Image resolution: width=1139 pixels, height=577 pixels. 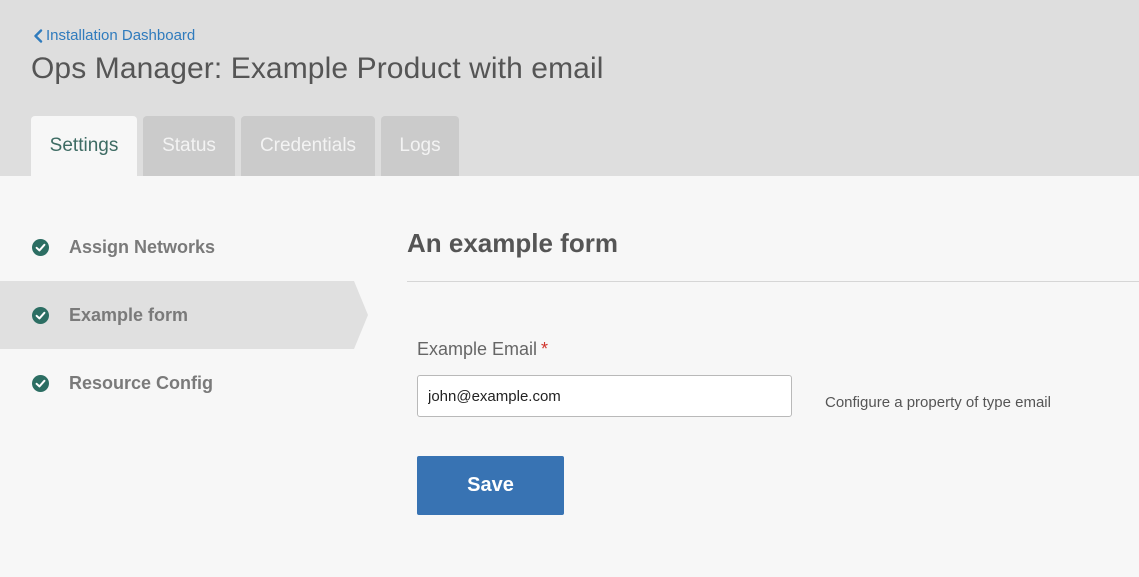 I want to click on save-button: Save, so click(x=490, y=485).